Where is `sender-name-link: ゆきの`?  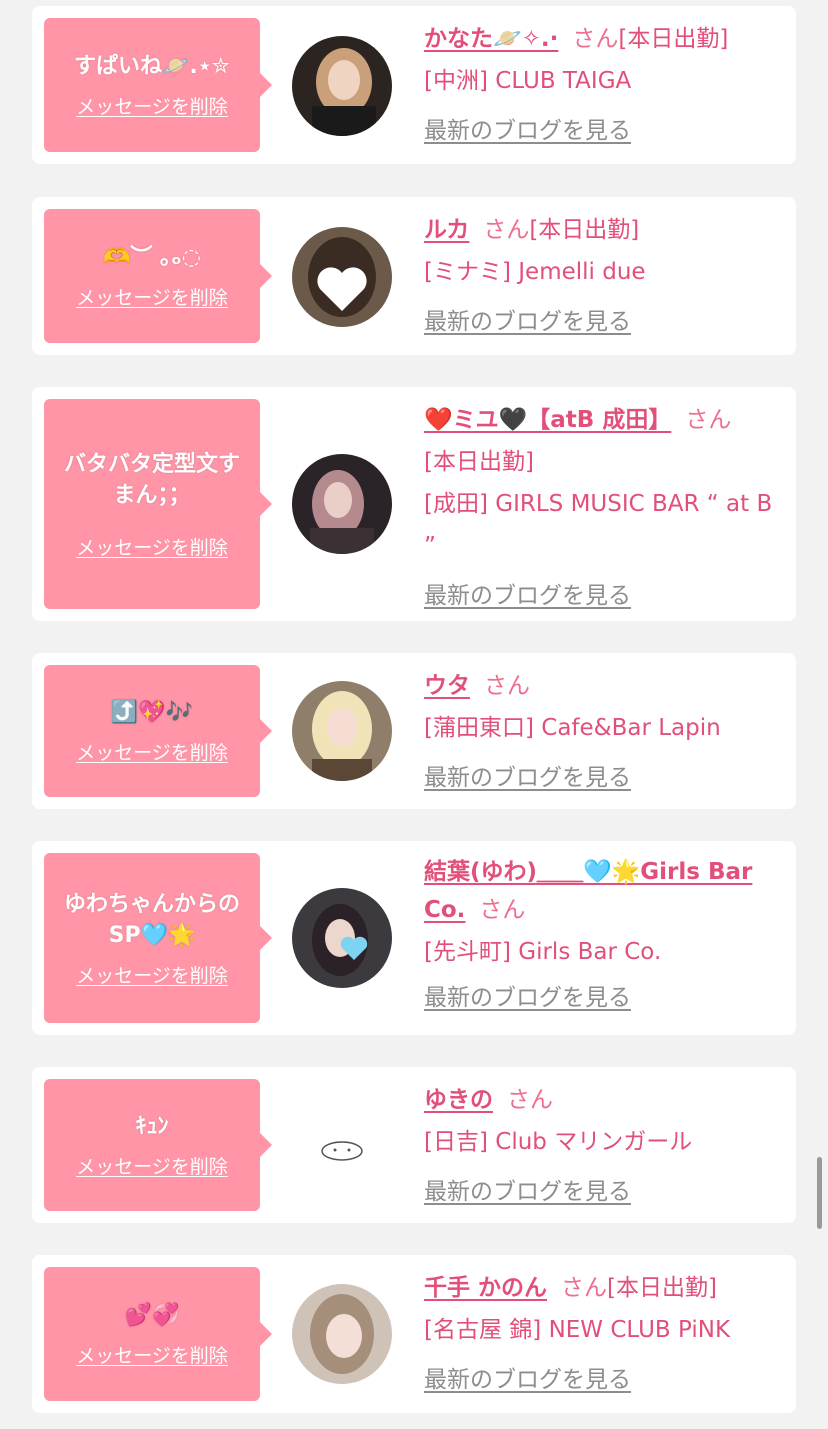 sender-name-link: ゆきの is located at coordinates (458, 1100).